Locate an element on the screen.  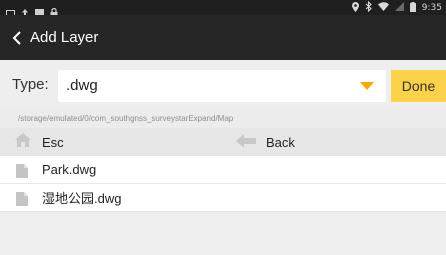
done-button: Done is located at coordinates (418, 86).